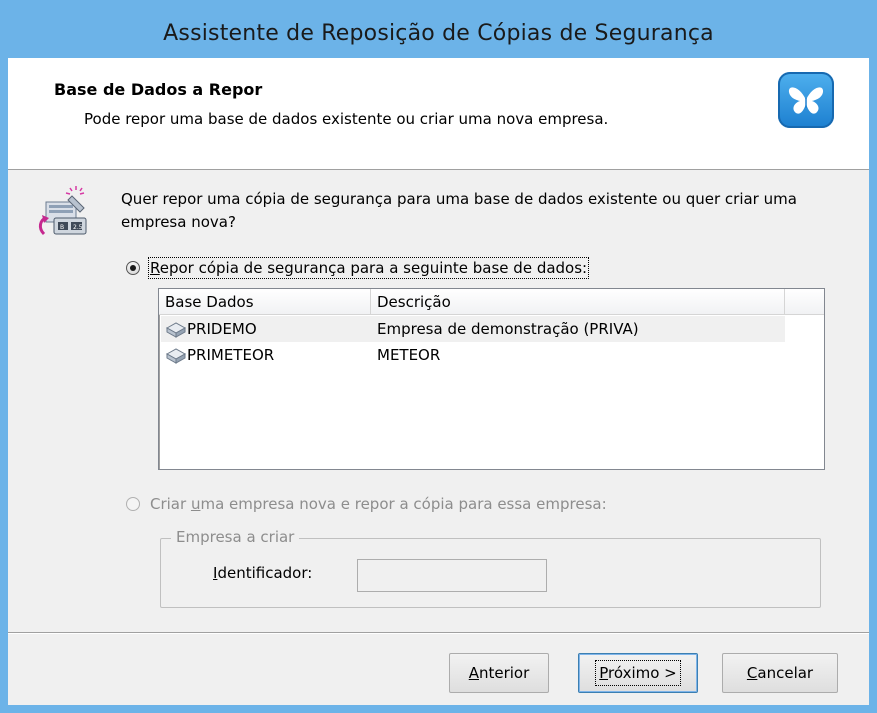  Describe the element at coordinates (806, 100) in the screenshot. I see `butterfly-logo-icon` at that location.